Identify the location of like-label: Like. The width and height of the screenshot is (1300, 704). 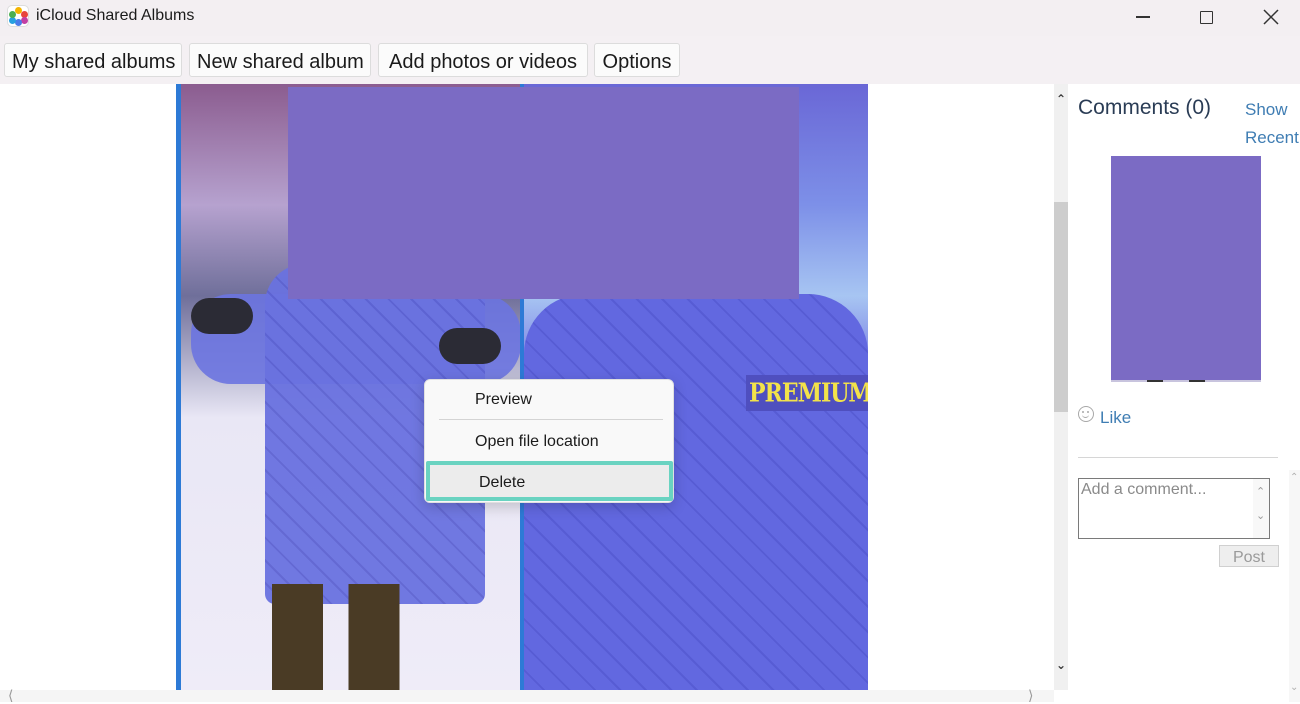
(1116, 417).